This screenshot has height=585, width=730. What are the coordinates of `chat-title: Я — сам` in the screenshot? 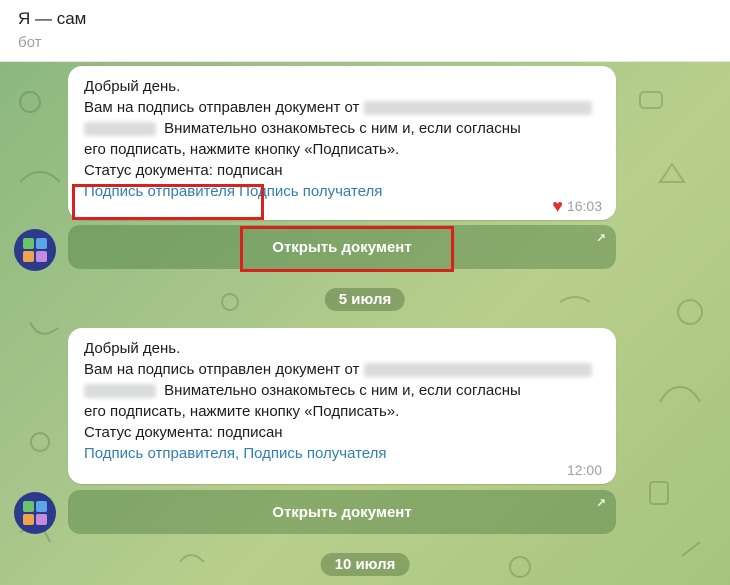 It's located at (52, 18).